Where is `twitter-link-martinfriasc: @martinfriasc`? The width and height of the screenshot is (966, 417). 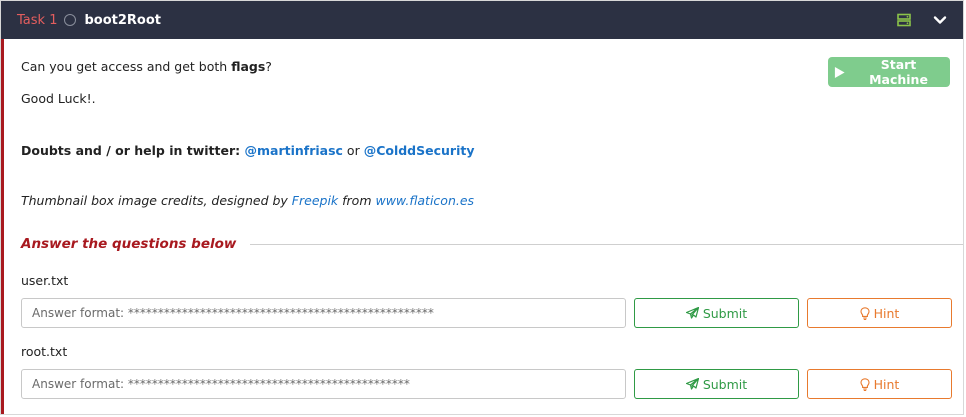 twitter-link-martinfriasc: @martinfriasc is located at coordinates (293, 150).